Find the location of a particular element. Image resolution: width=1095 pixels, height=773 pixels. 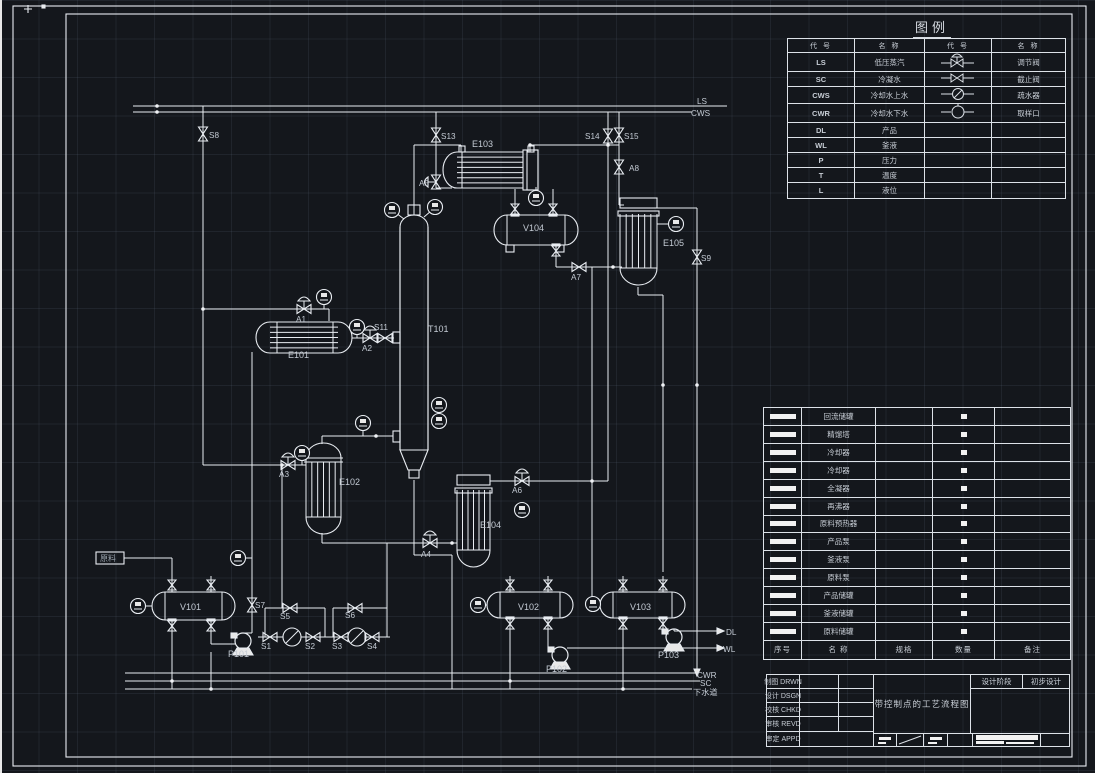

equipment-name: 产品储罐 is located at coordinates (838, 596).